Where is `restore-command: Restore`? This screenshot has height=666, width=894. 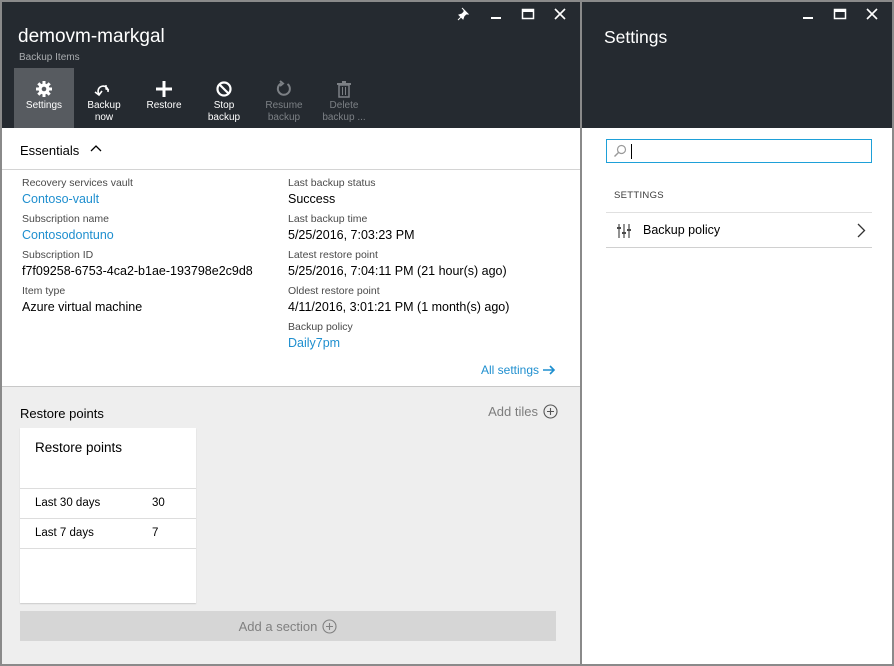 restore-command: Restore is located at coordinates (164, 98).